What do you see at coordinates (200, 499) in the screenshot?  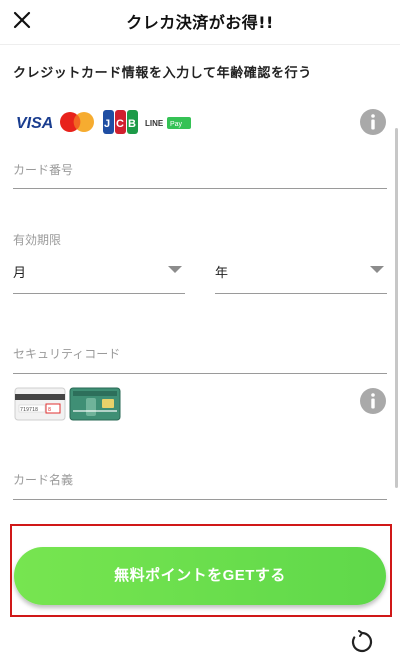 I see `card-name-underline` at bounding box center [200, 499].